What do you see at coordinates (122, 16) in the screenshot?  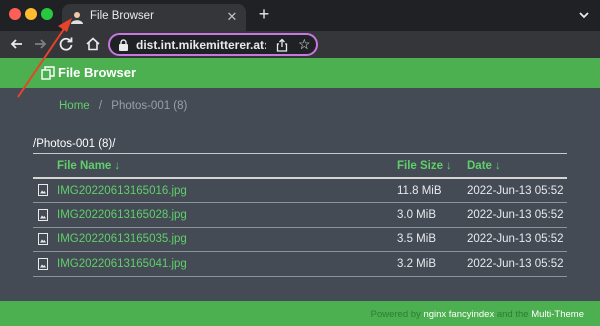 I see `tab-title: File Browser` at bounding box center [122, 16].